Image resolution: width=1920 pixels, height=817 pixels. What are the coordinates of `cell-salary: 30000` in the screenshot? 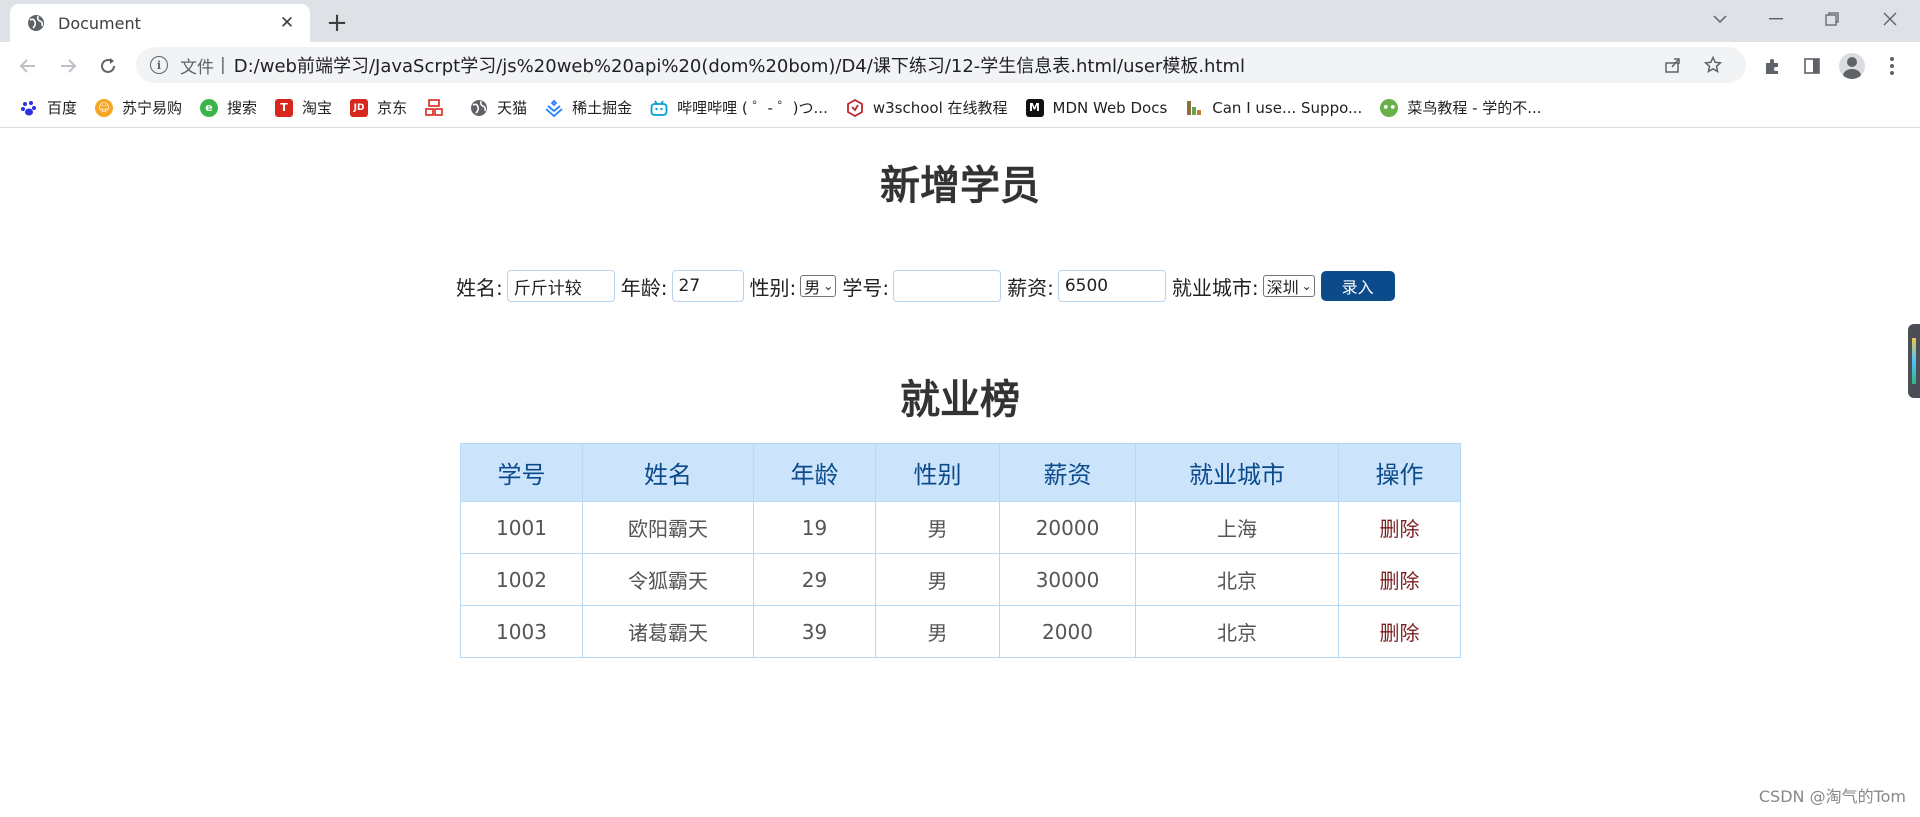 It's located at (1067, 579).